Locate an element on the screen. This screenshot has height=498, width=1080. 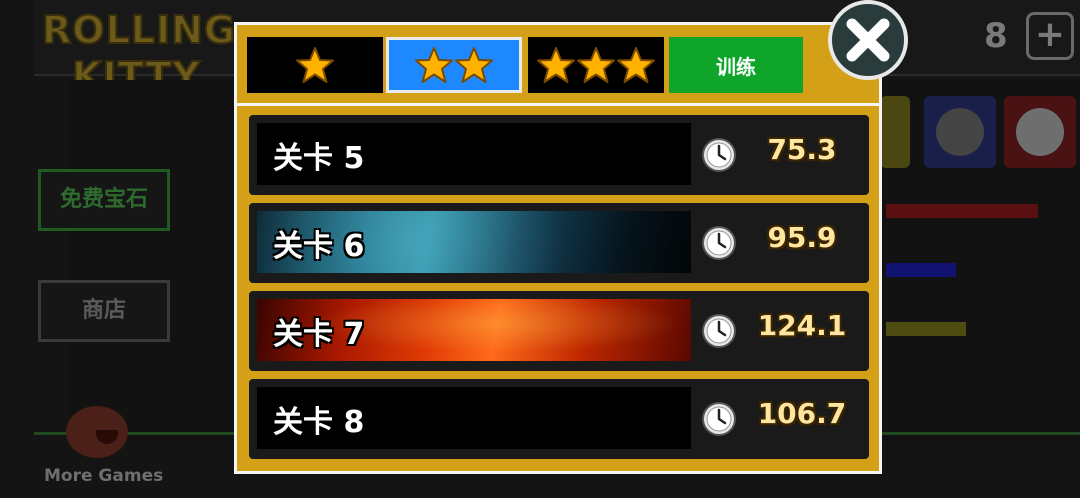
progress-bar-blue is located at coordinates (921, 270).